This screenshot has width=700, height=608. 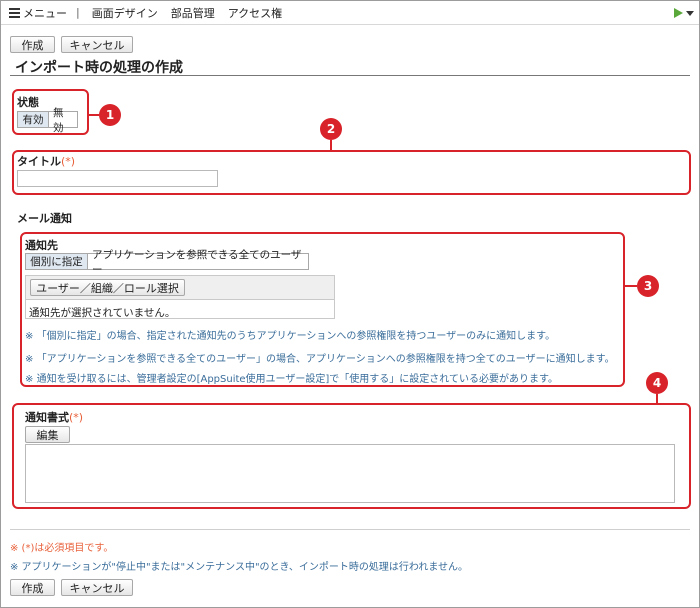 What do you see at coordinates (350, 75) in the screenshot?
I see `title-divider` at bounding box center [350, 75].